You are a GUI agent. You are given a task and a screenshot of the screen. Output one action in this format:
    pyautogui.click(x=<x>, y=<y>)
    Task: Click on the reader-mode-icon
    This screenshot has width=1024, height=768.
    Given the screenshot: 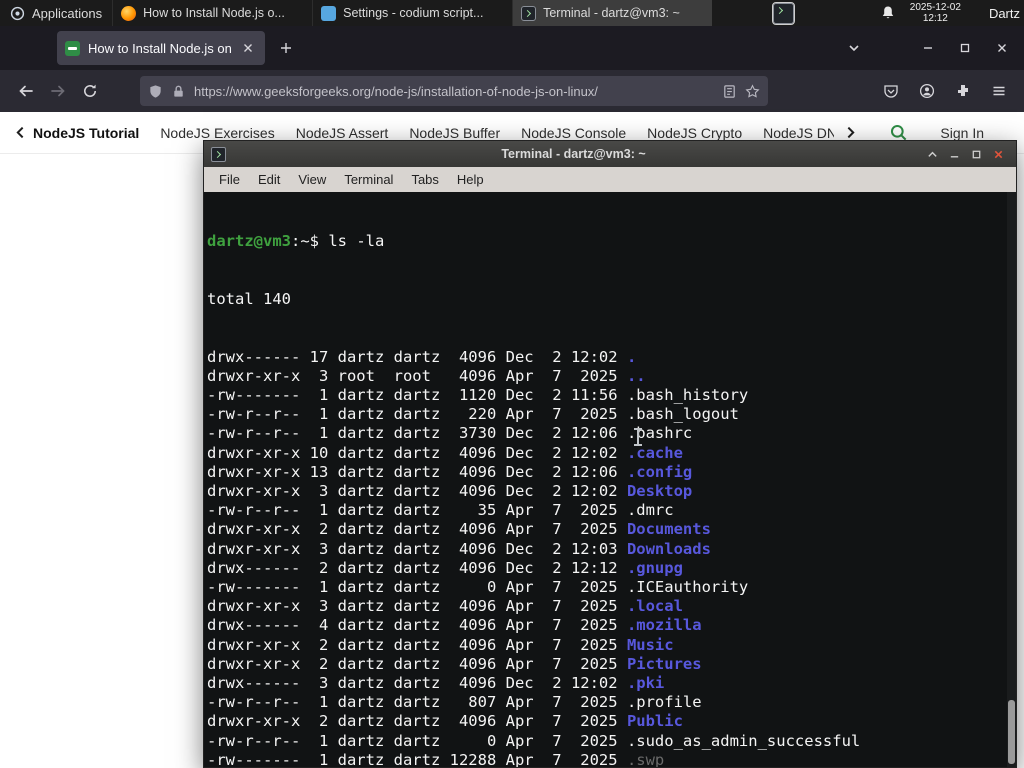 What is the action you would take?
    pyautogui.click(x=729, y=91)
    